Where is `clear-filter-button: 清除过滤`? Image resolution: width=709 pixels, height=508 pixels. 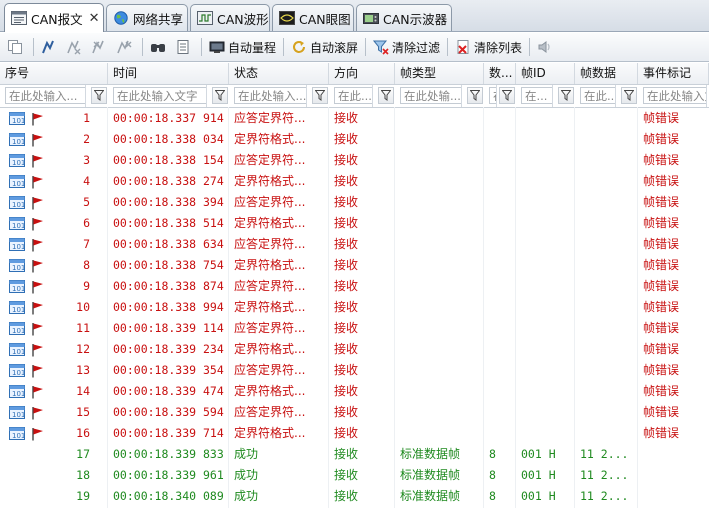
clear-filter-button: 清除过滤 is located at coordinates (406, 47).